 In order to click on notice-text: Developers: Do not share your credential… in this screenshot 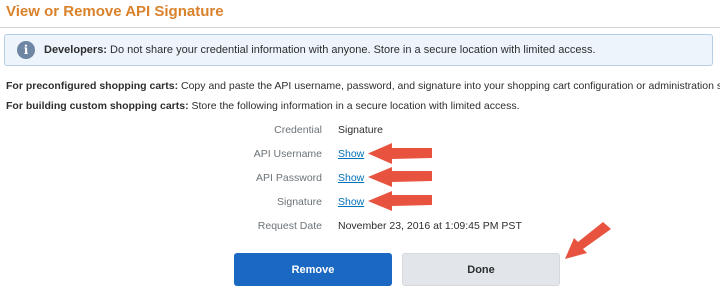, I will do `click(320, 50)`.